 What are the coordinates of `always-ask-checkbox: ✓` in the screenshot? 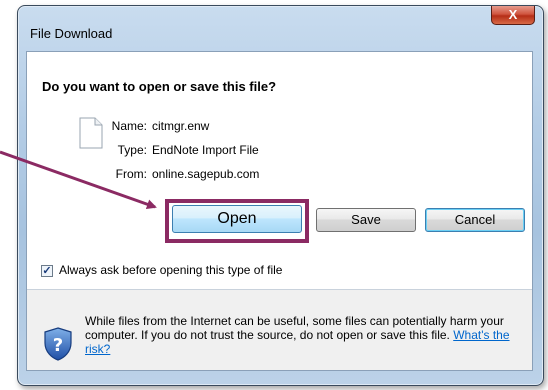 It's located at (47, 271).